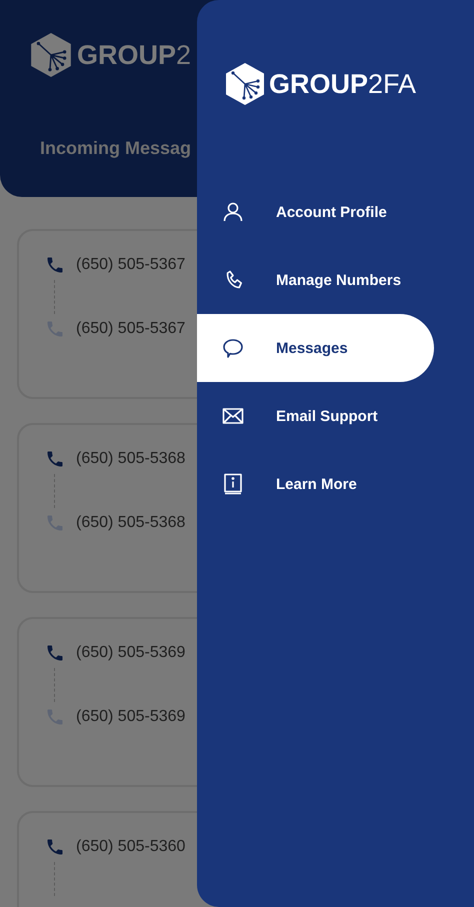  I want to click on page-title: Incoming Messag, so click(116, 148).